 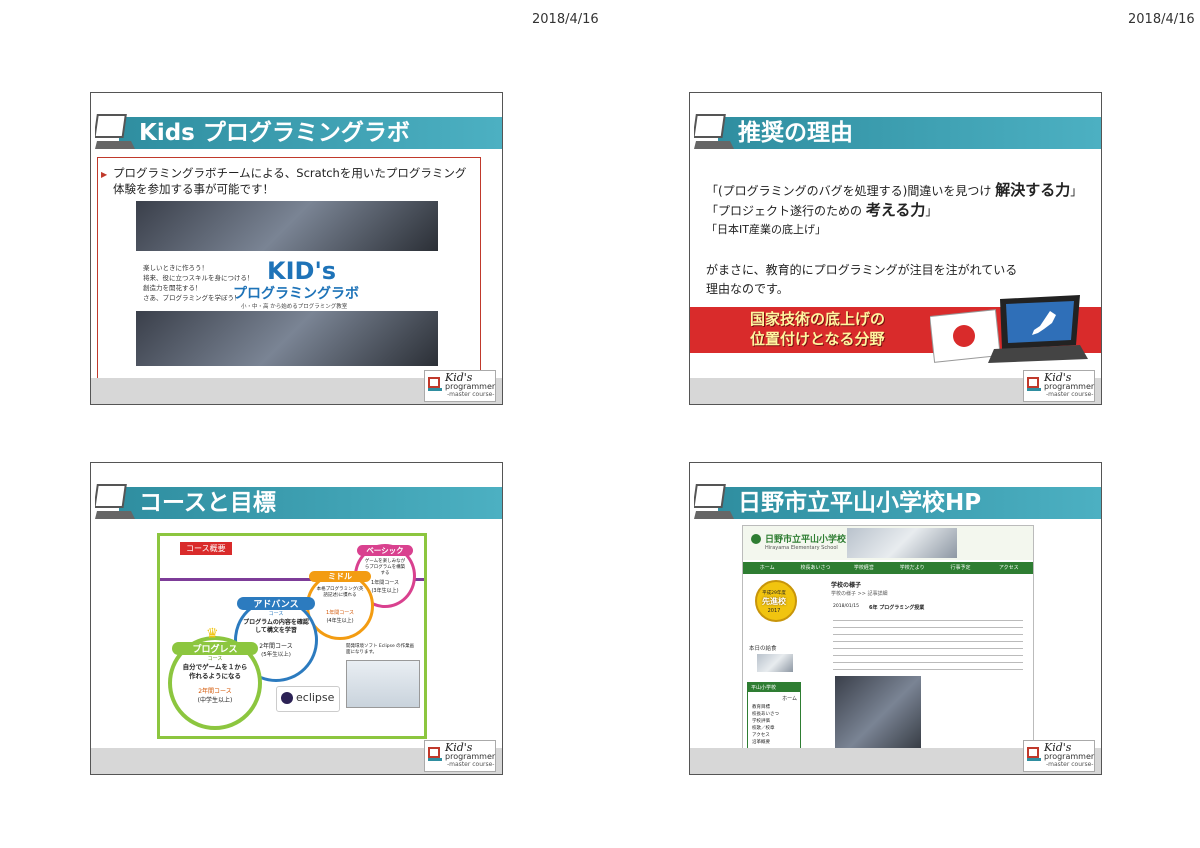 I want to click on photo-strip-bottom, so click(x=287, y=338).